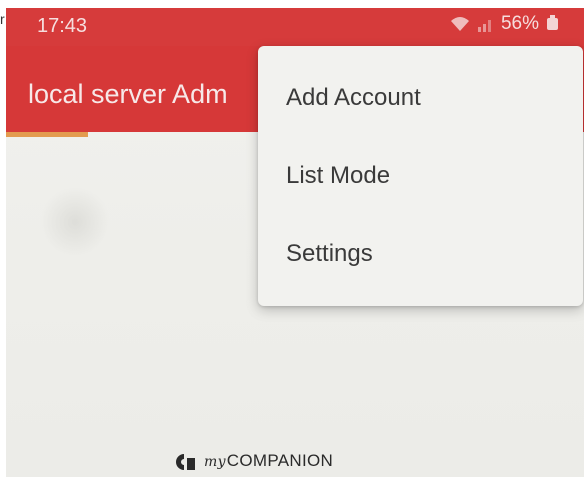 The height and width of the screenshot is (477, 584). Describe the element at coordinates (420, 254) in the screenshot. I see `menu-item-settings: Settings` at that location.